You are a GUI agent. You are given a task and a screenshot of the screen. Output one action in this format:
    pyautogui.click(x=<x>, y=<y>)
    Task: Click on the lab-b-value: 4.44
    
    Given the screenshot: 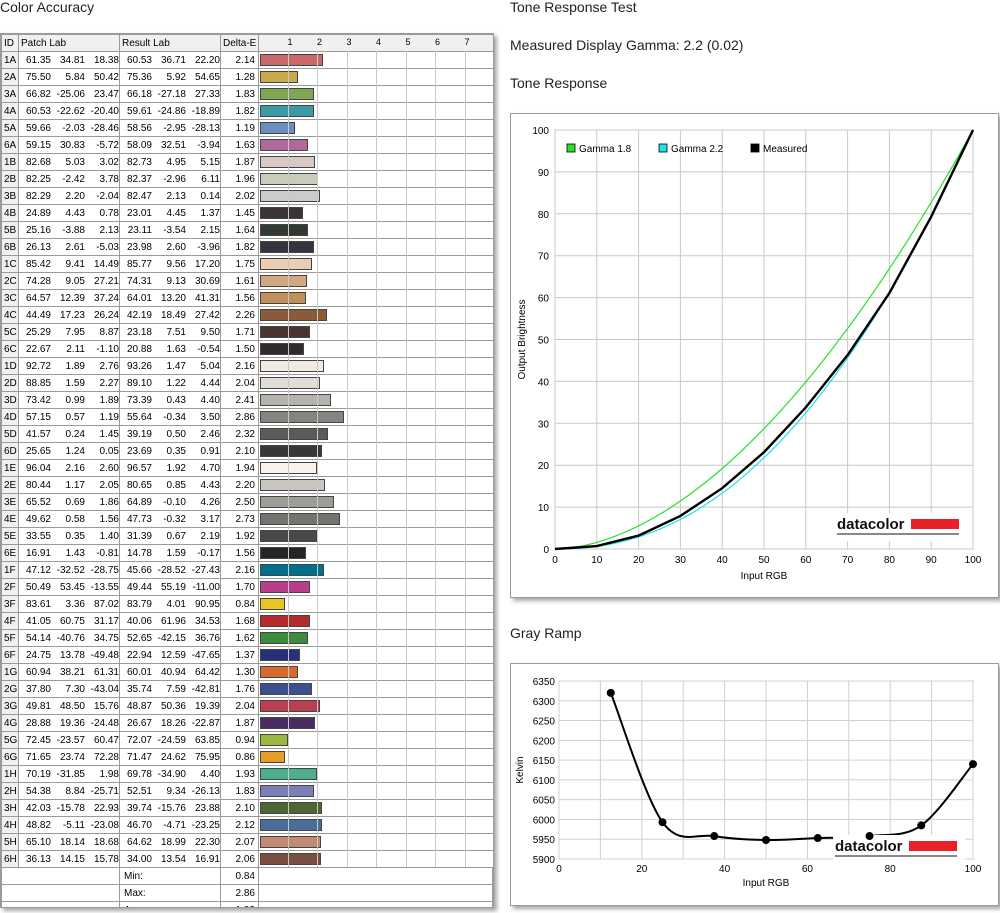 What is the action you would take?
    pyautogui.click(x=210, y=383)
    